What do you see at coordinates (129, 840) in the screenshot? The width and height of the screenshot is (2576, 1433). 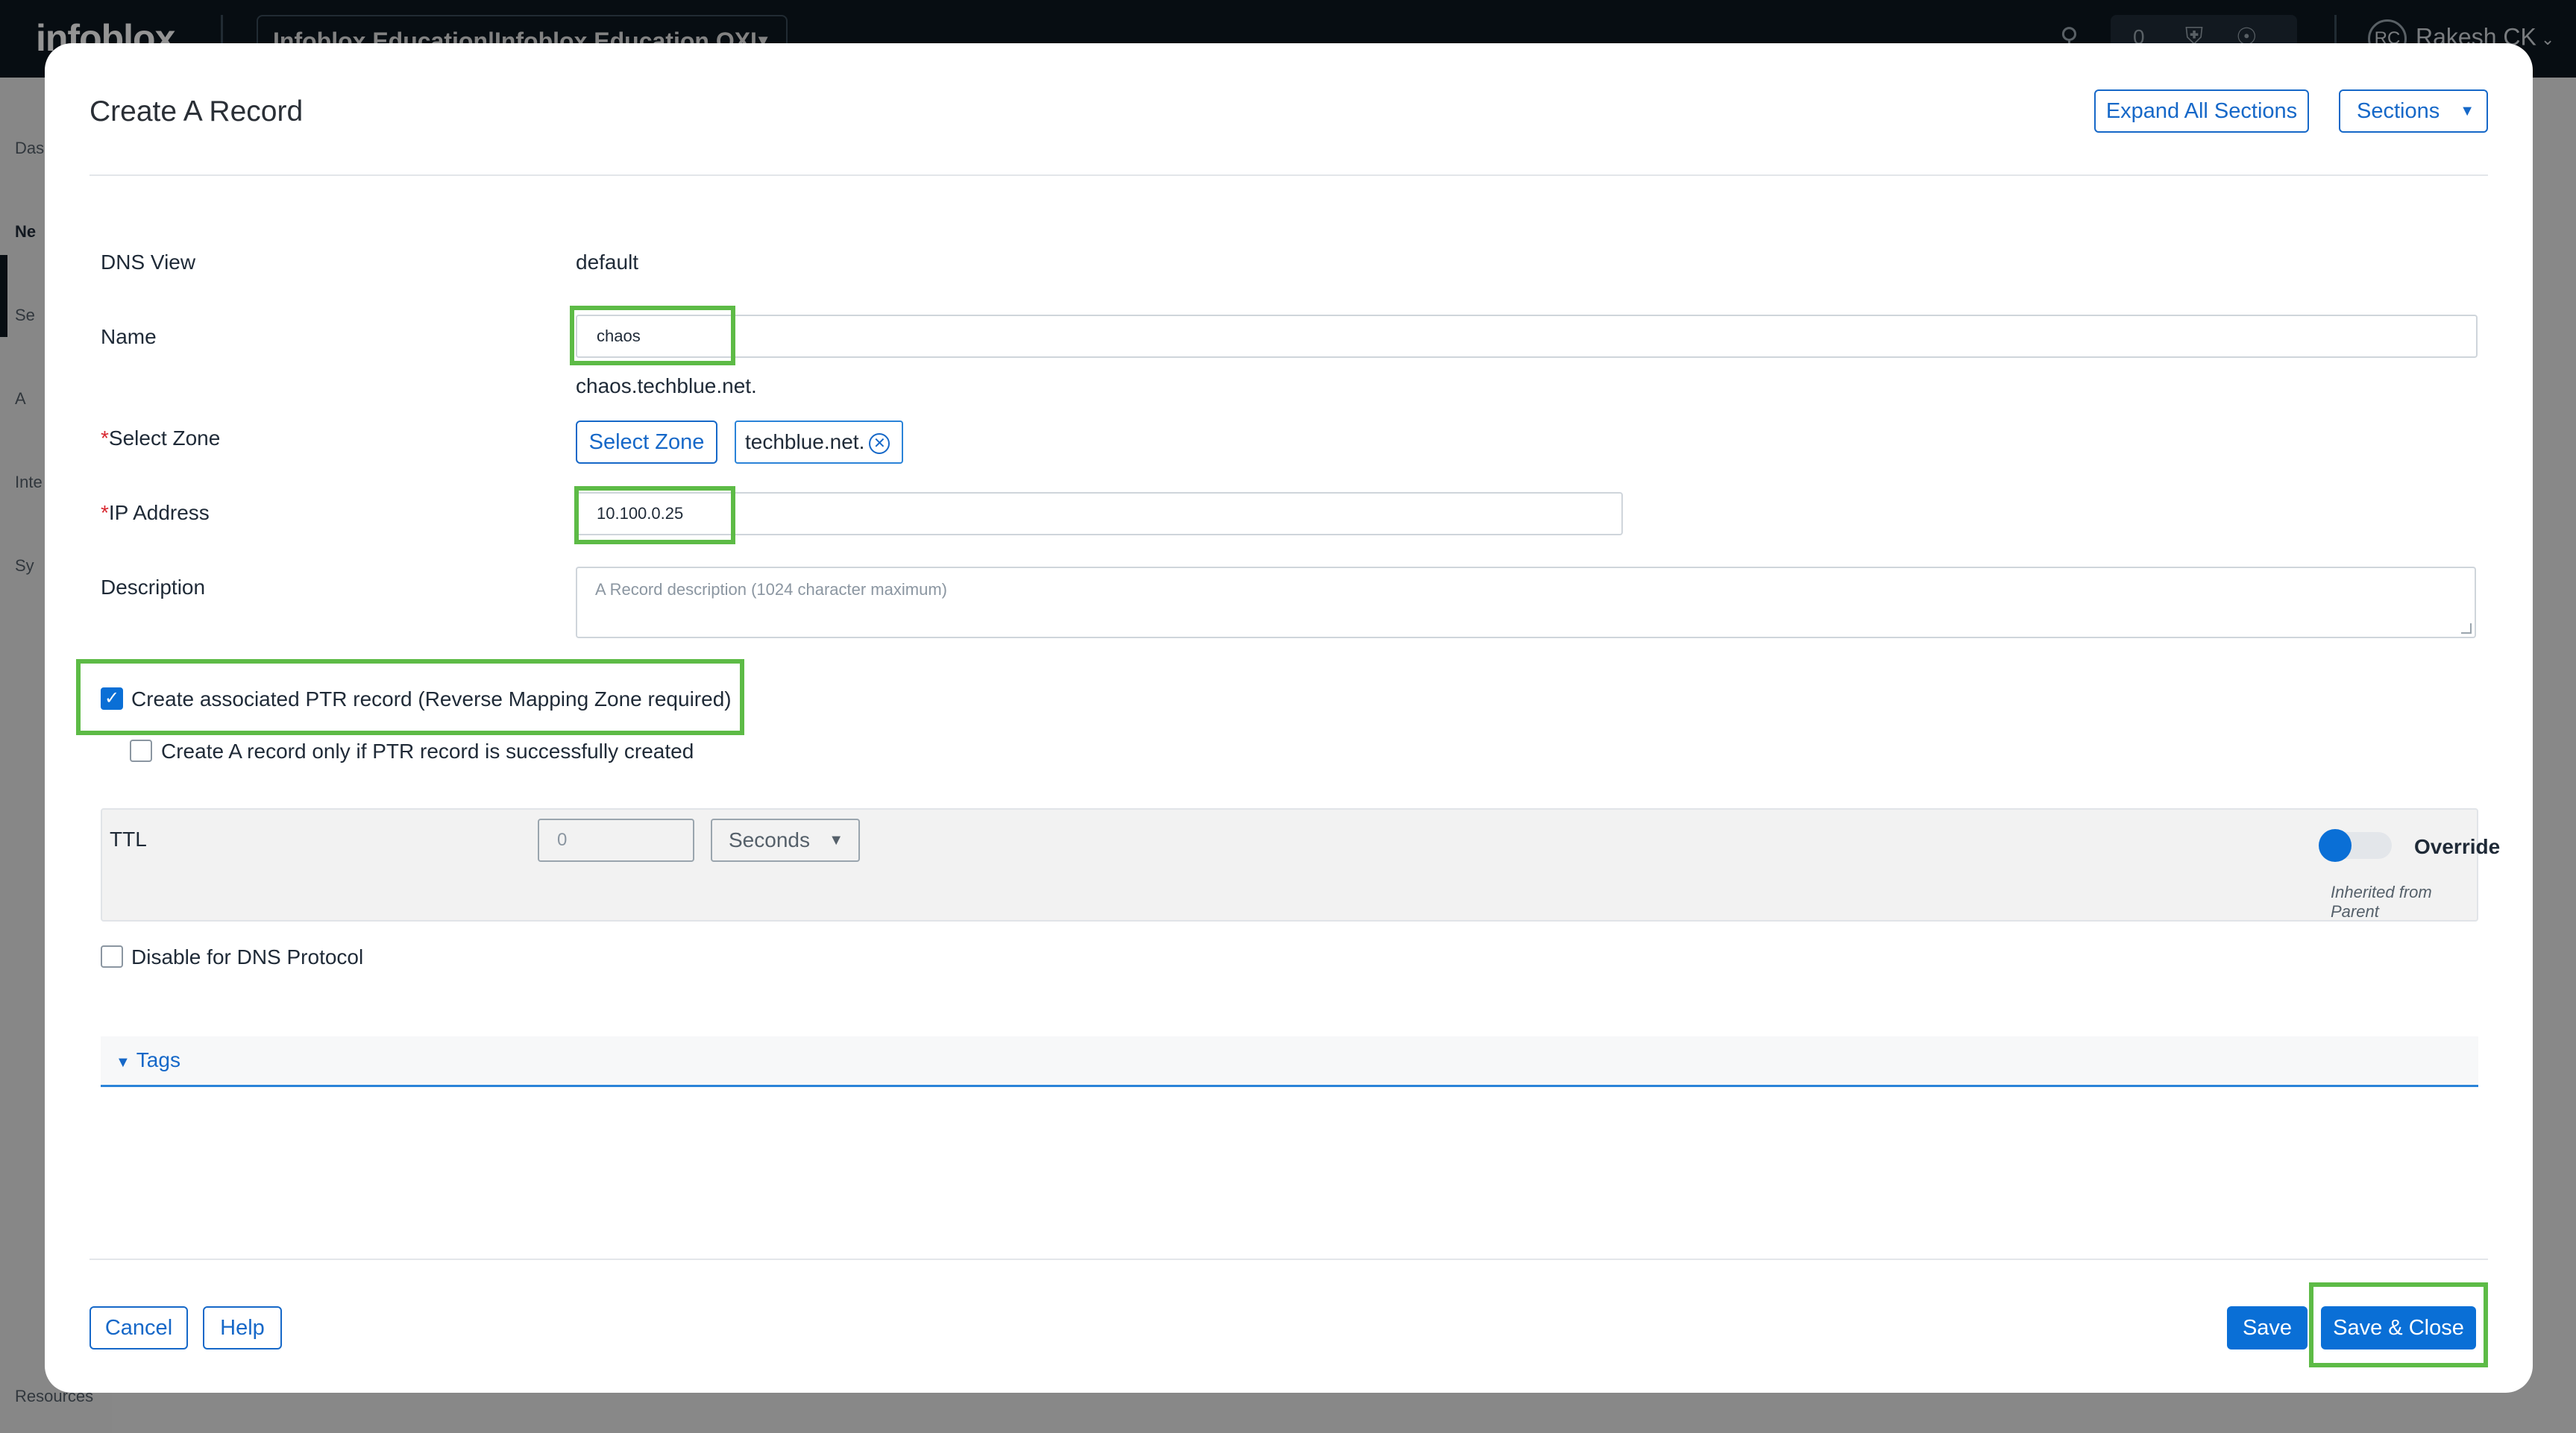 I see `ttl-label: TTL` at bounding box center [129, 840].